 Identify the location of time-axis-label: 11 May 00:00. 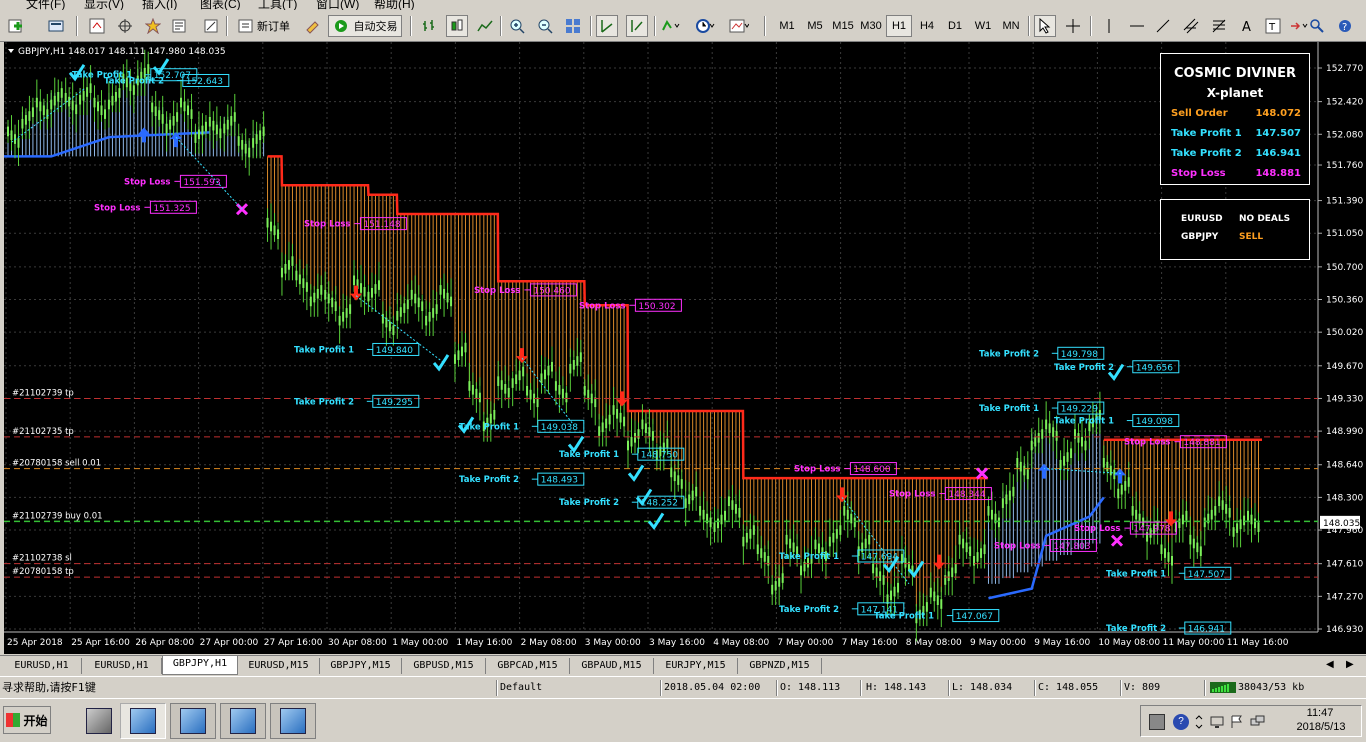
(1194, 643).